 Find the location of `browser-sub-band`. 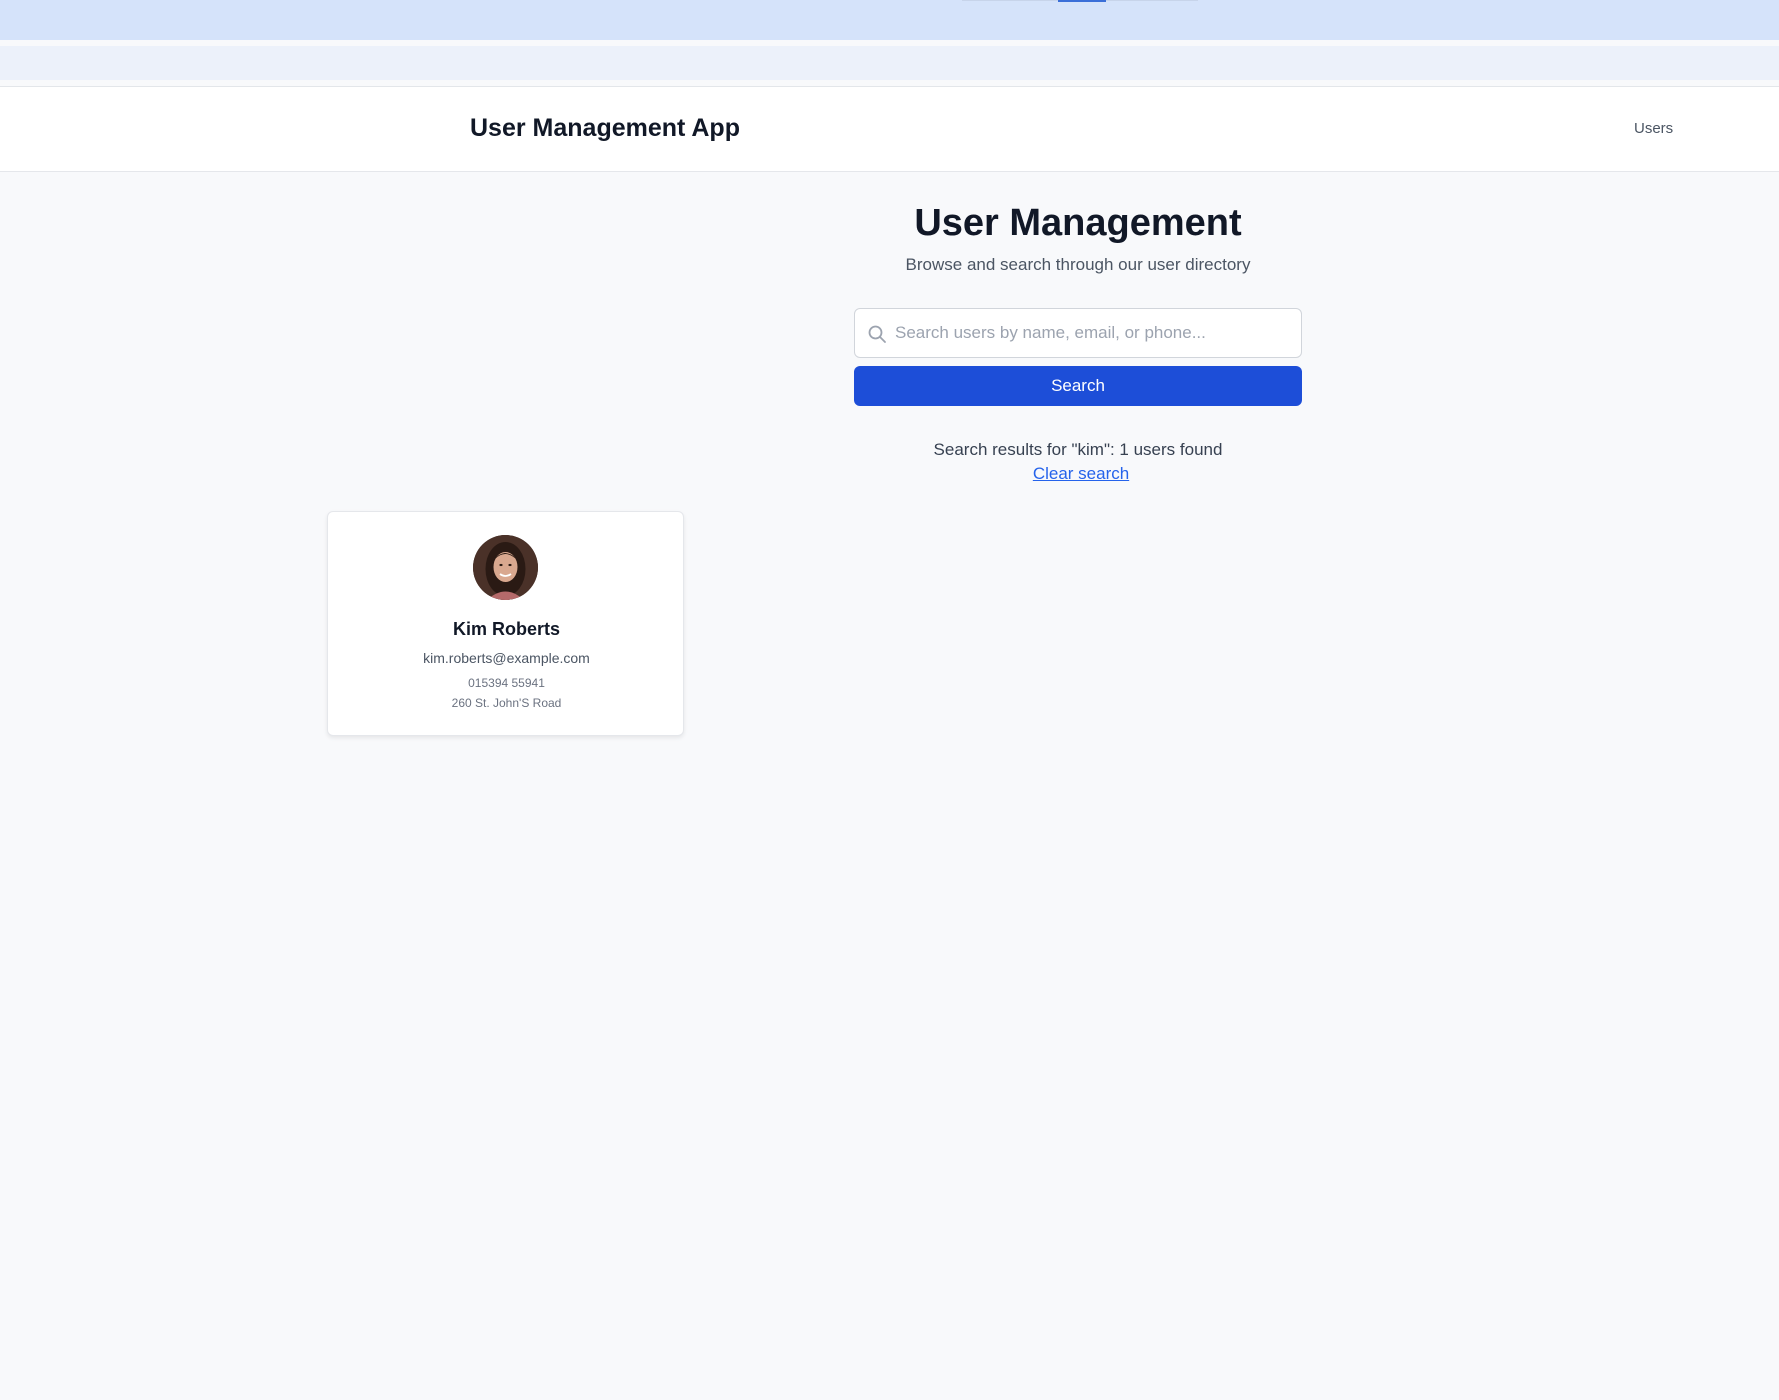

browser-sub-band is located at coordinates (889, 63).